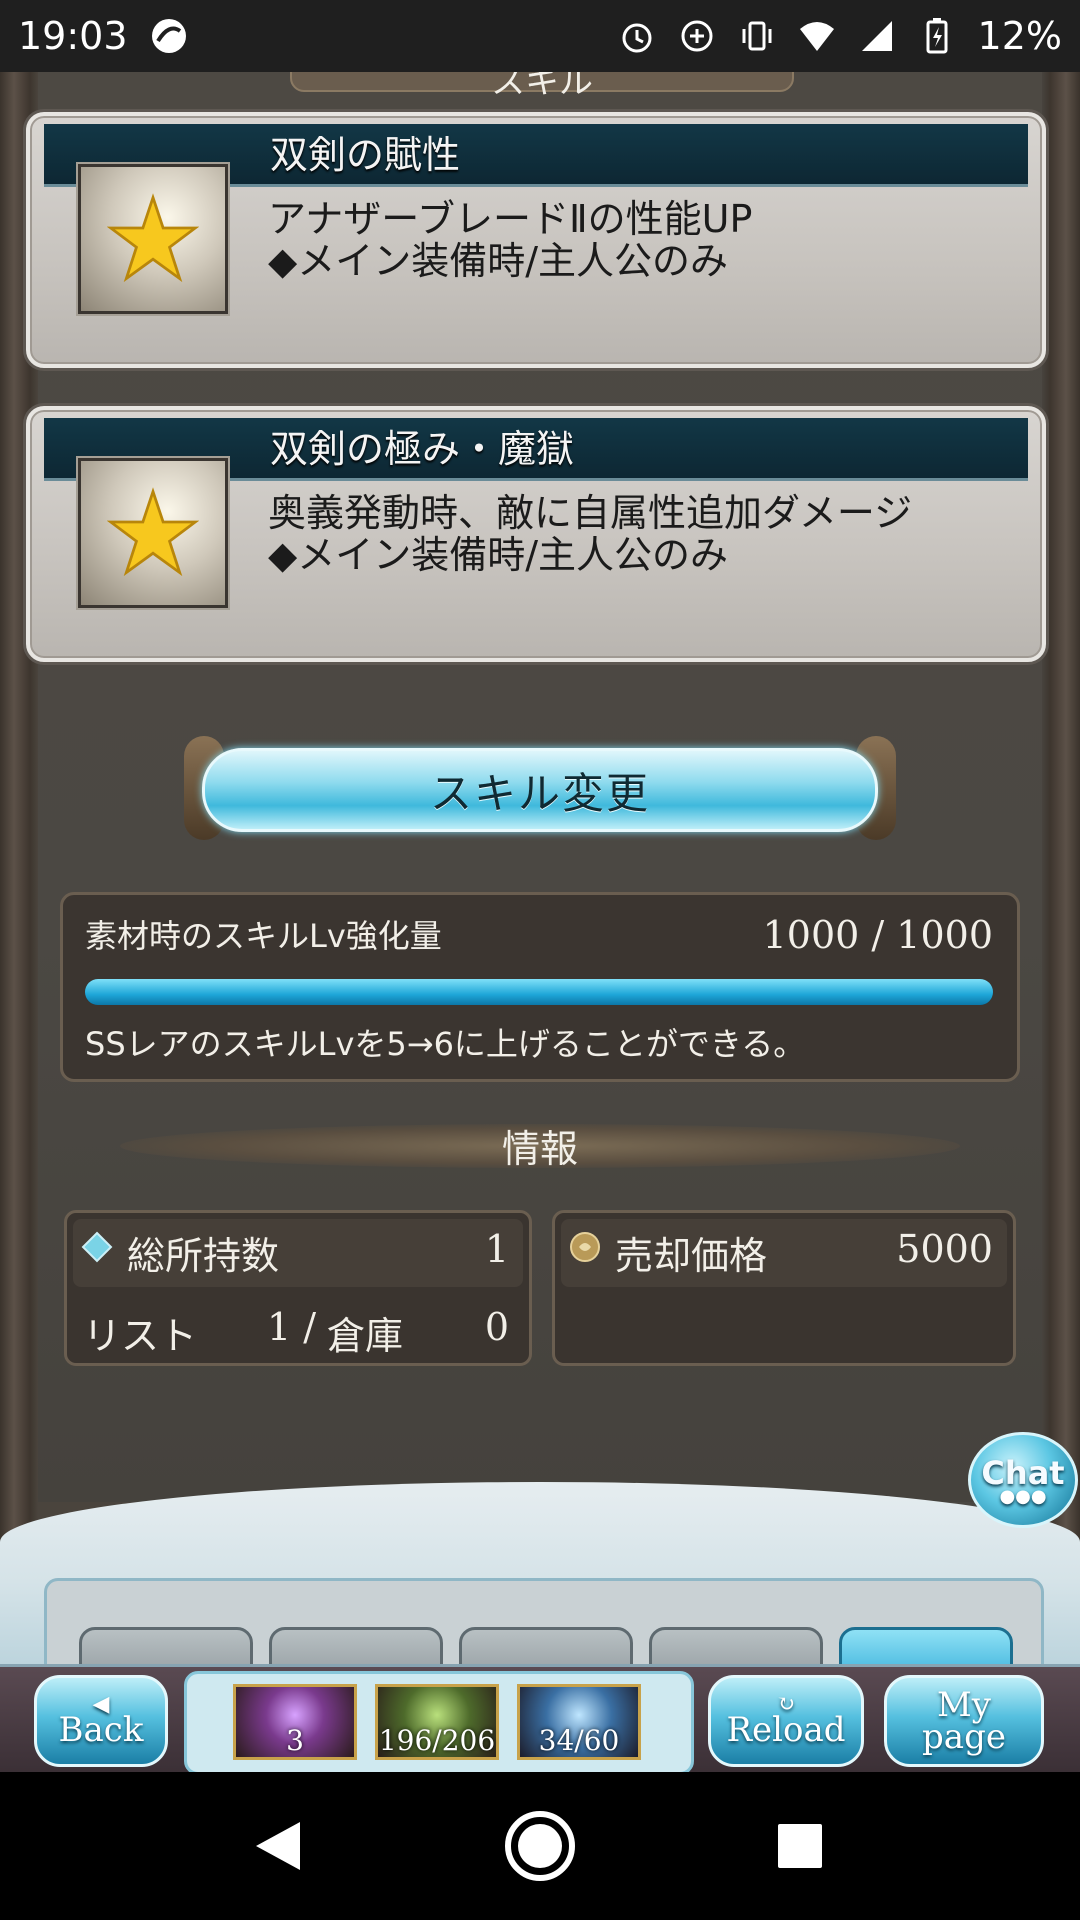  Describe the element at coordinates (445, 1044) in the screenshot. I see `skill-lv-note: SSレアのスキルLvを5→6に上げることができる。` at that location.